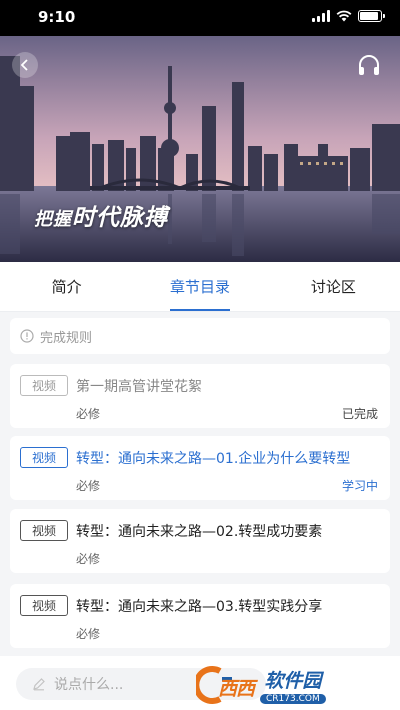 The image size is (400, 710). Describe the element at coordinates (139, 387) in the screenshot. I see `lesson-title: 第一期高管讲堂花絮` at that location.